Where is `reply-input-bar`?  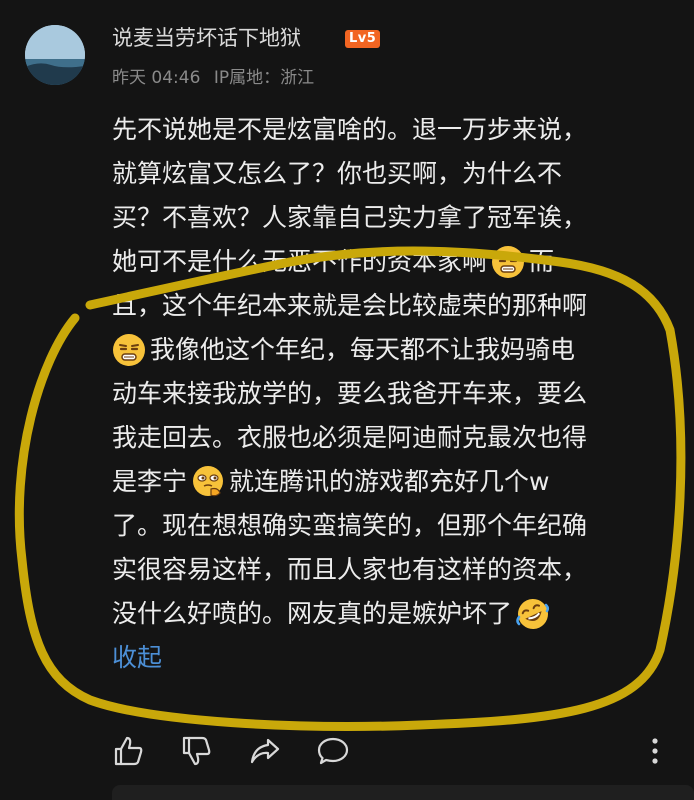
reply-input-bar is located at coordinates (403, 792).